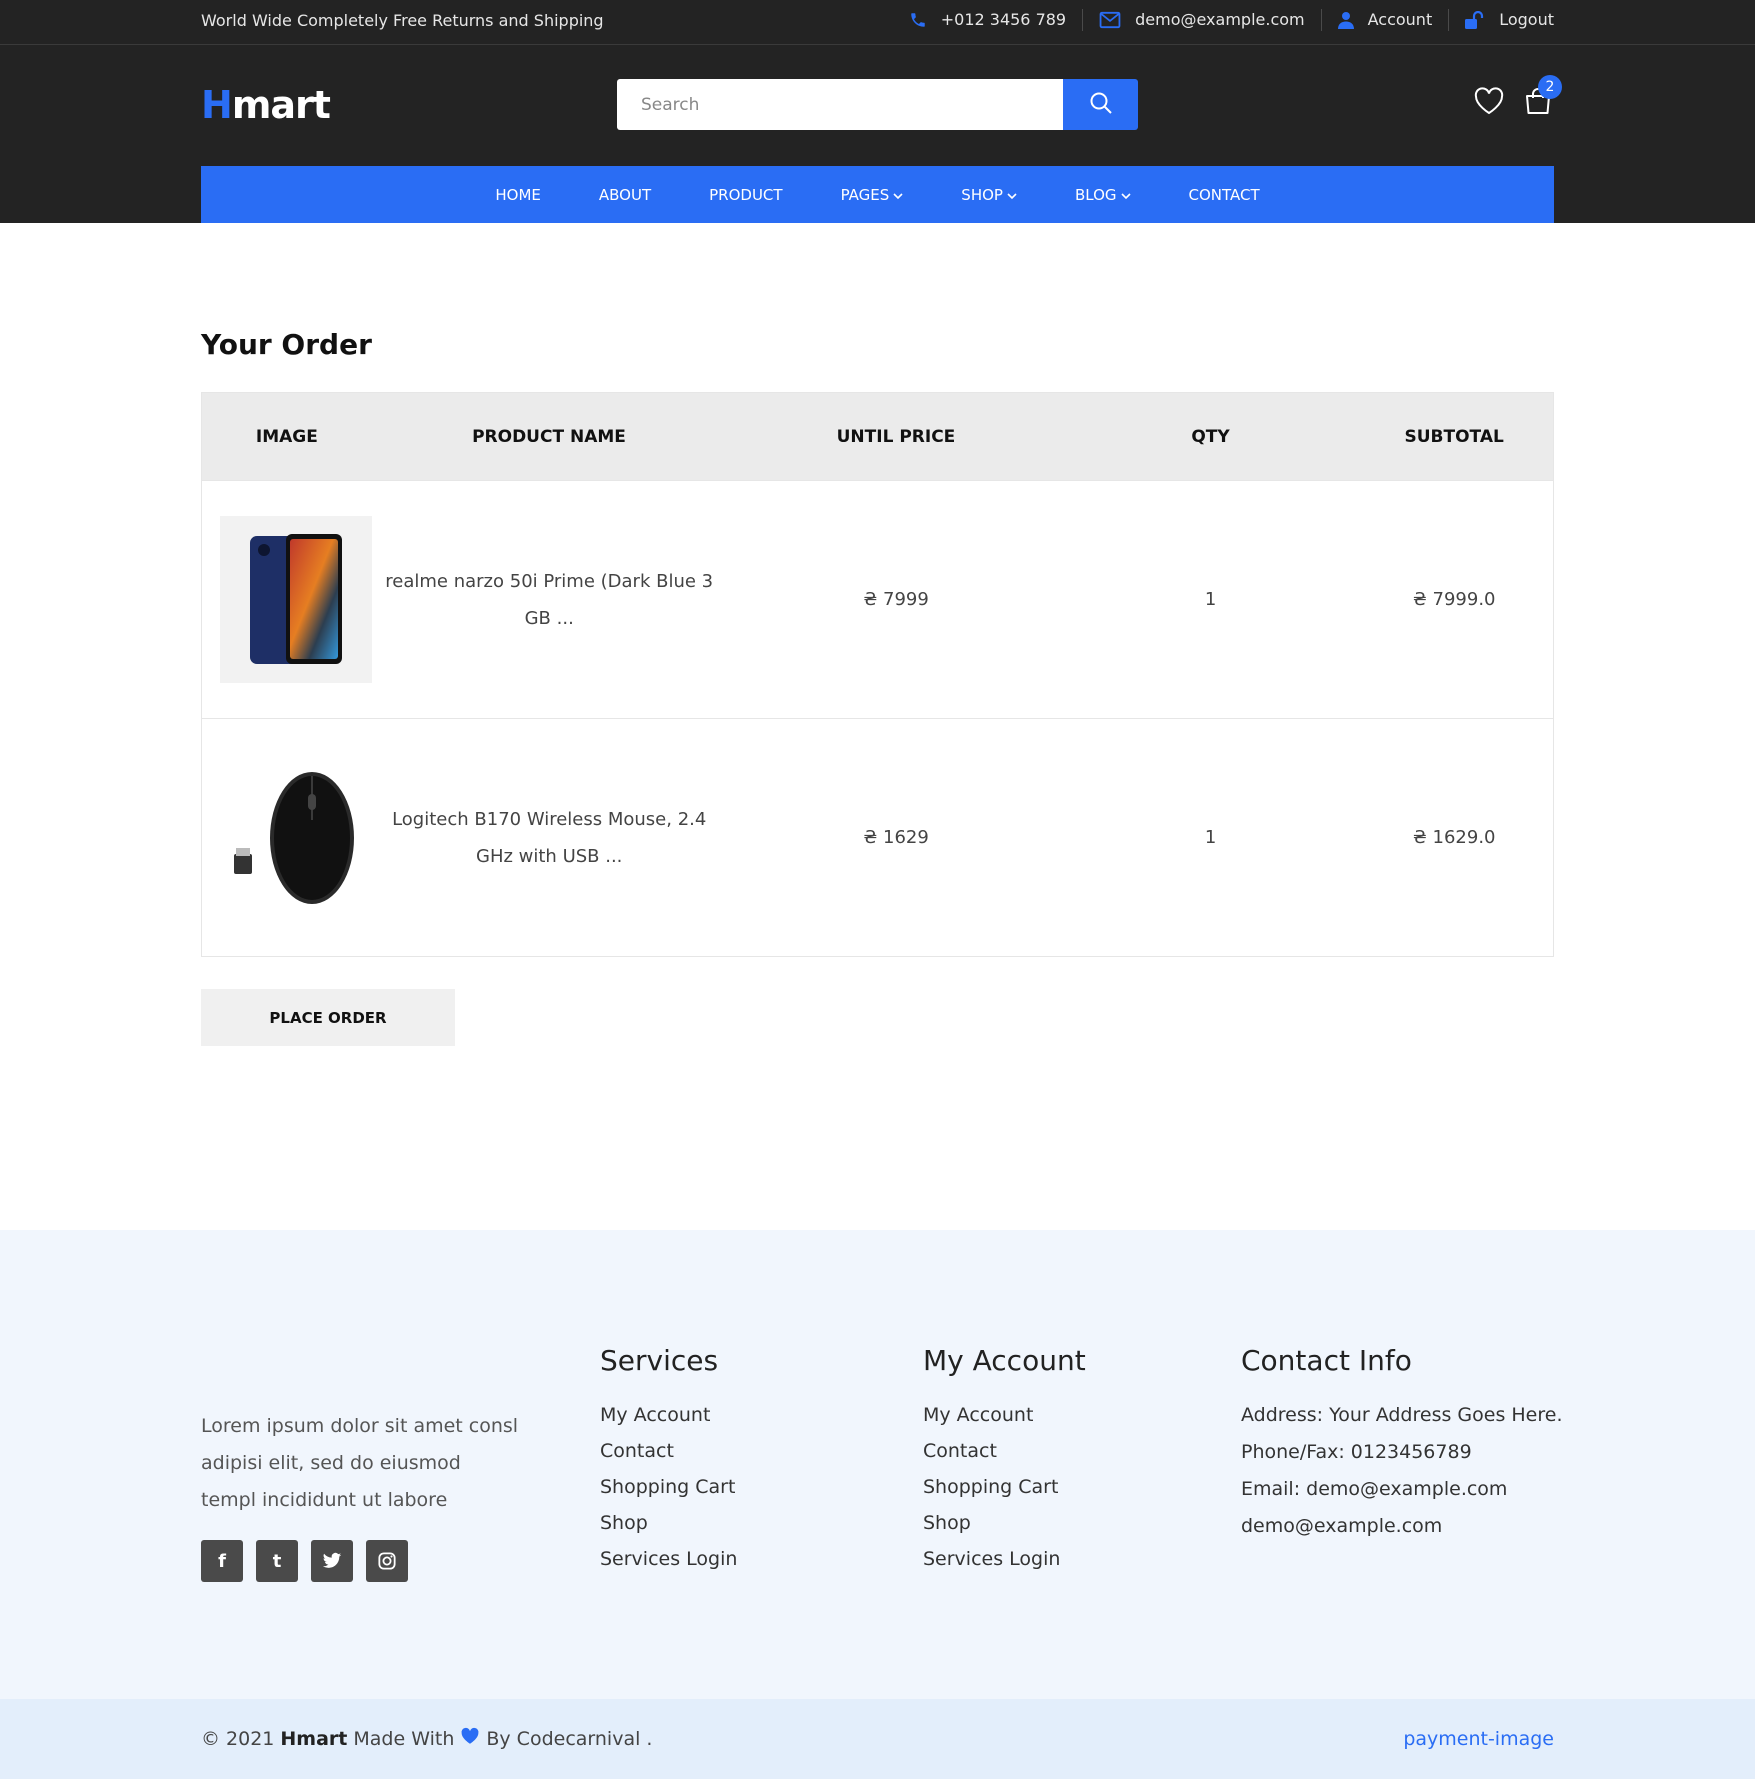  Describe the element at coordinates (281, 105) in the screenshot. I see `logo-text: mart` at that location.